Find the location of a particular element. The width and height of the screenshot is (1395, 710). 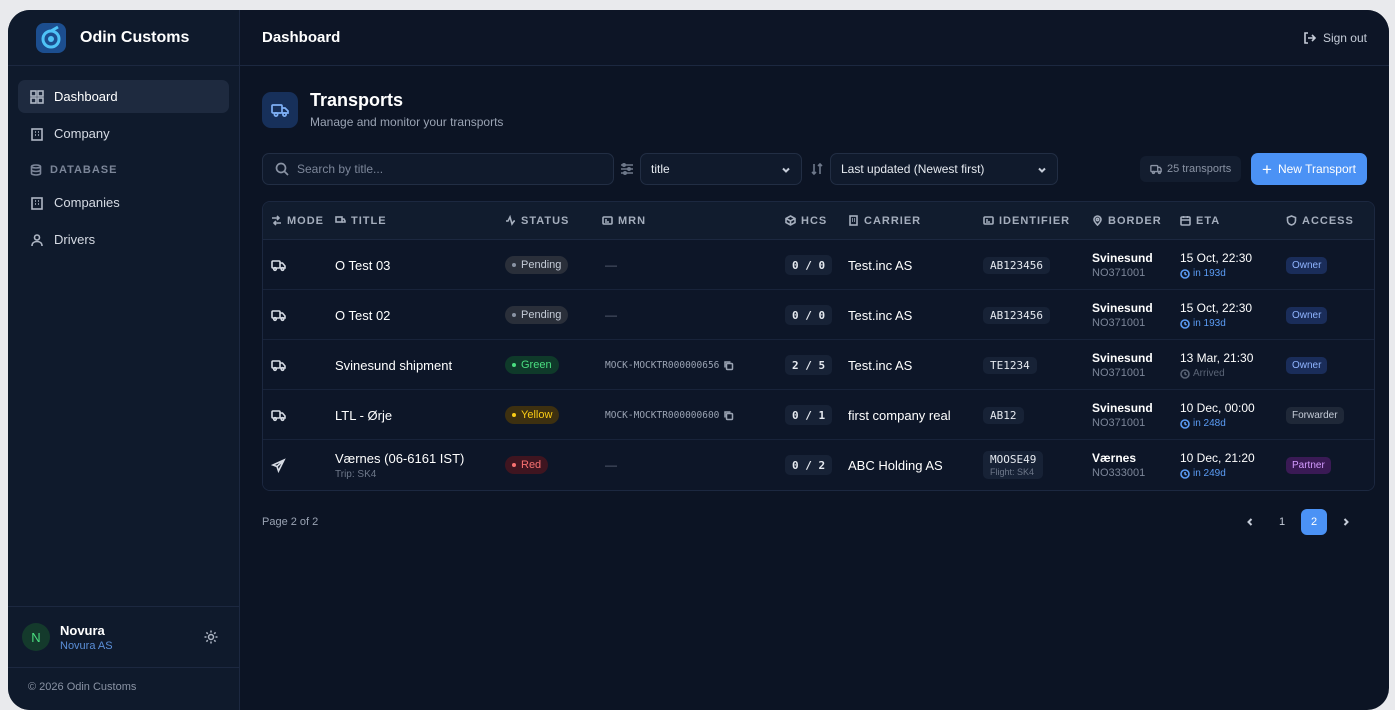

col-identifier: IDENTIFIER is located at coordinates (1026, 221).